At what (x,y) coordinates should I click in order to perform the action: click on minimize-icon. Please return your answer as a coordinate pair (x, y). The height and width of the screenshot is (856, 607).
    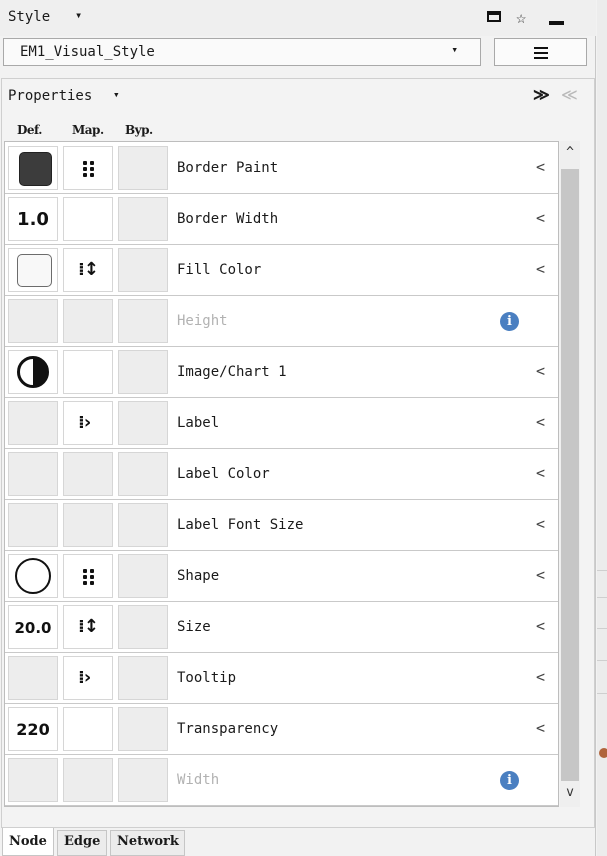
    Looking at the image, I should click on (557, 18).